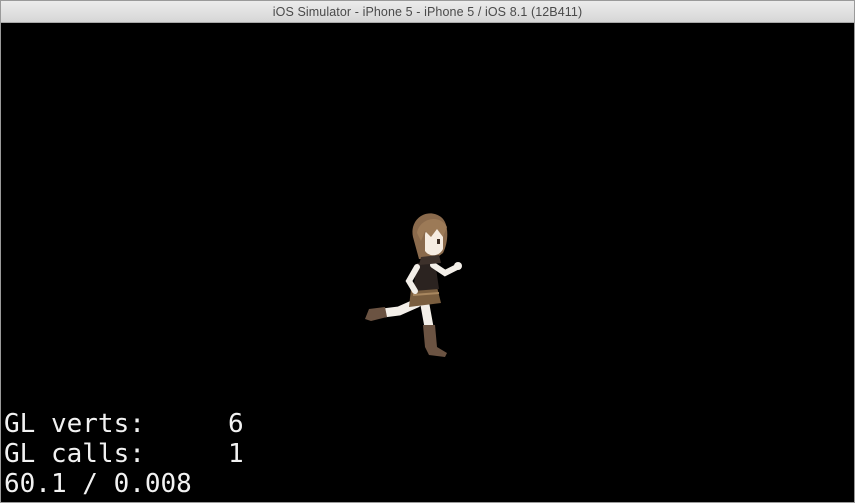 This screenshot has width=855, height=503. What do you see at coordinates (236, 424) in the screenshot?
I see `gl-verts-value: 6` at bounding box center [236, 424].